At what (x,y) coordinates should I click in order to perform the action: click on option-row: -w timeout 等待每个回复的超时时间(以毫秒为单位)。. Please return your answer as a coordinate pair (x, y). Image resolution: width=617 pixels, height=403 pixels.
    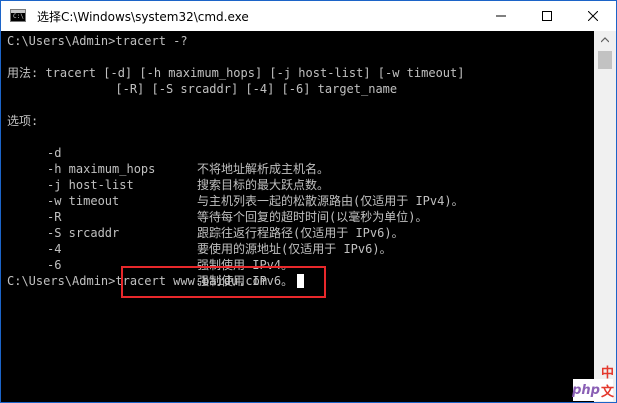
    Looking at the image, I should click on (217, 200).